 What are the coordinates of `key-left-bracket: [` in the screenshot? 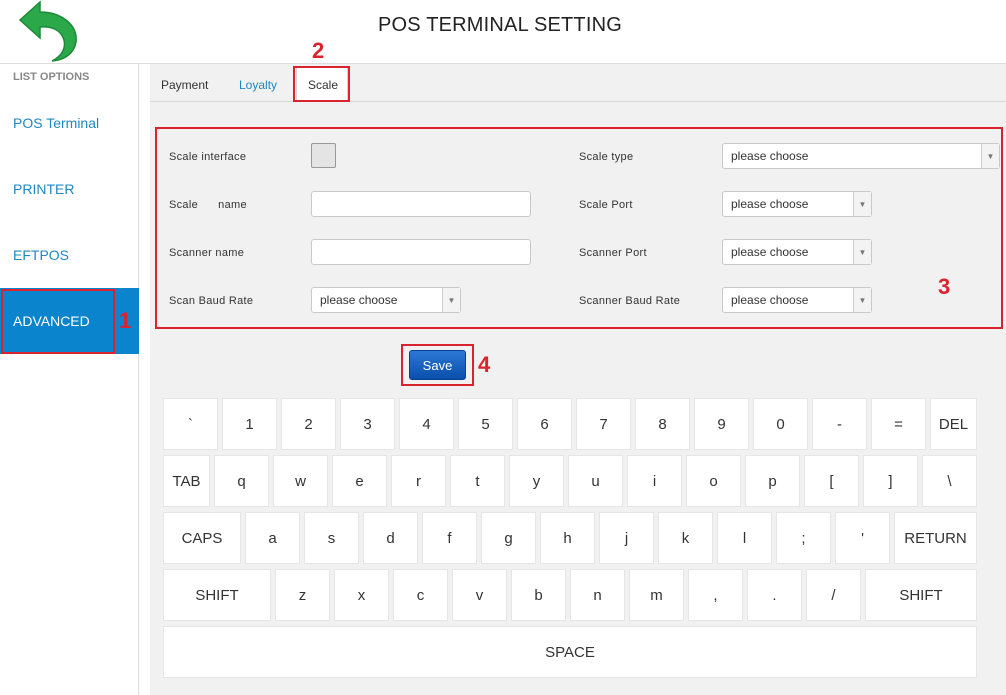 It's located at (831, 481).